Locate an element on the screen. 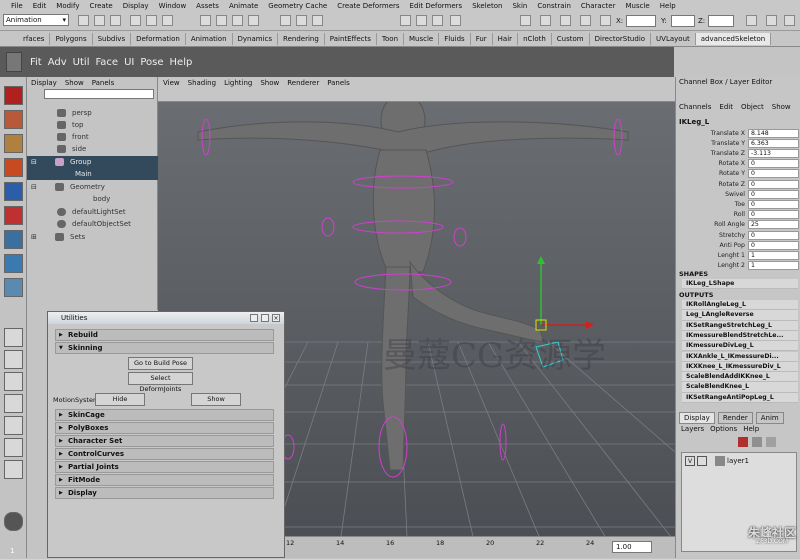  outliner-item-body: body is located at coordinates (92, 199).